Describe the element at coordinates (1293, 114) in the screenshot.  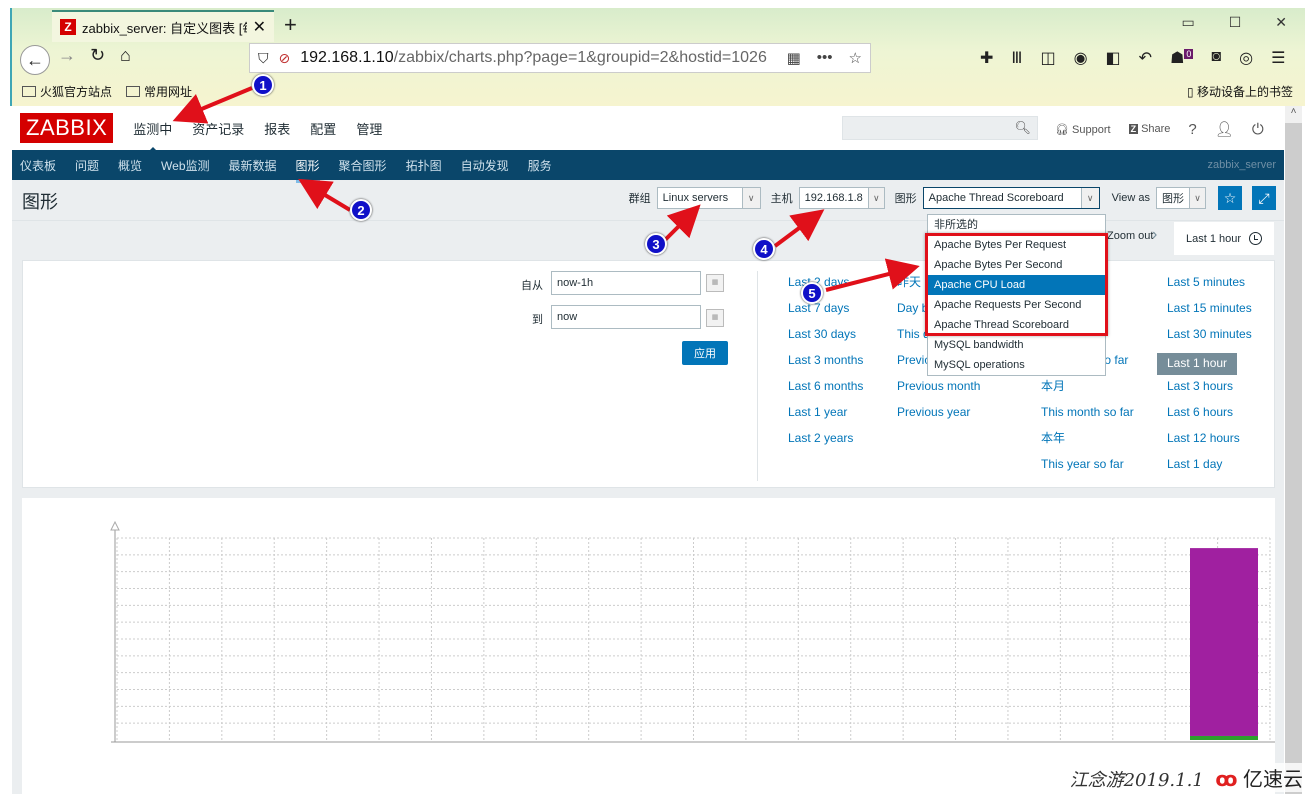
I see `scroll-up-icon: ˄` at that location.